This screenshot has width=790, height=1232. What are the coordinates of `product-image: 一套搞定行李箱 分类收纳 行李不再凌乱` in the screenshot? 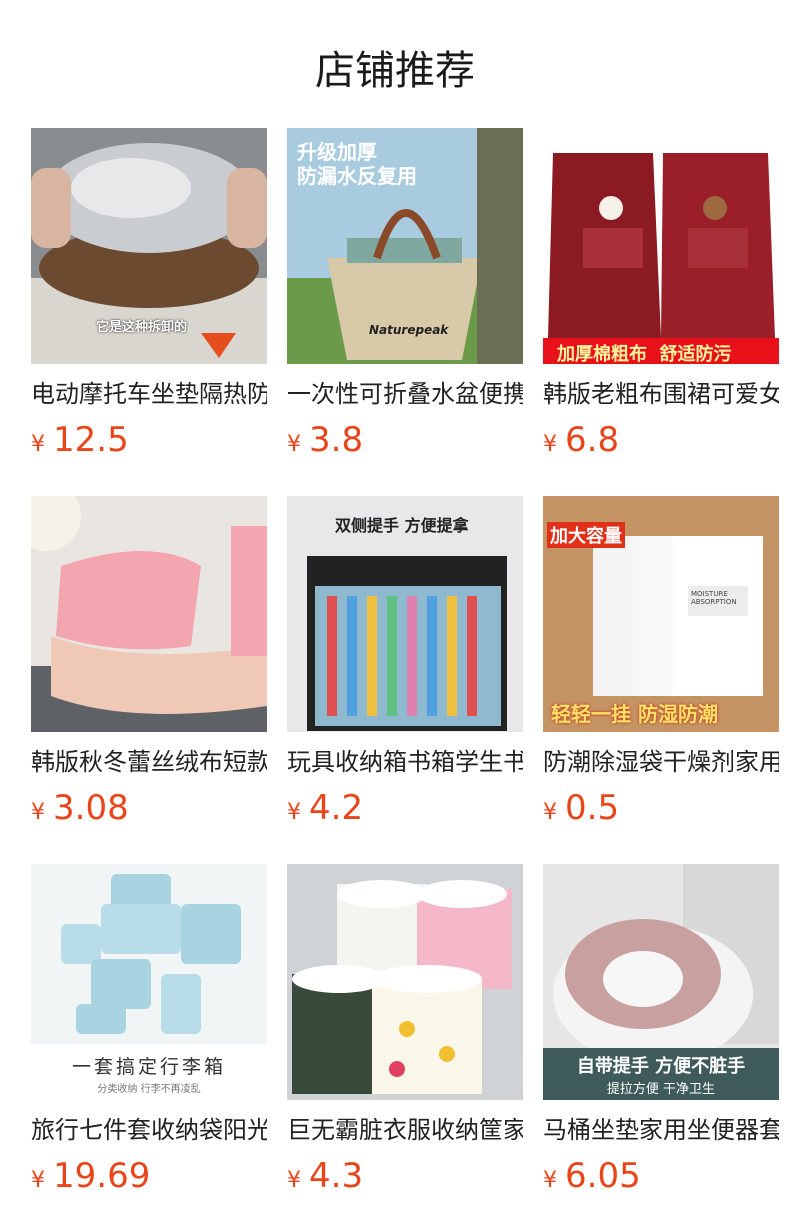 It's located at (149, 982).